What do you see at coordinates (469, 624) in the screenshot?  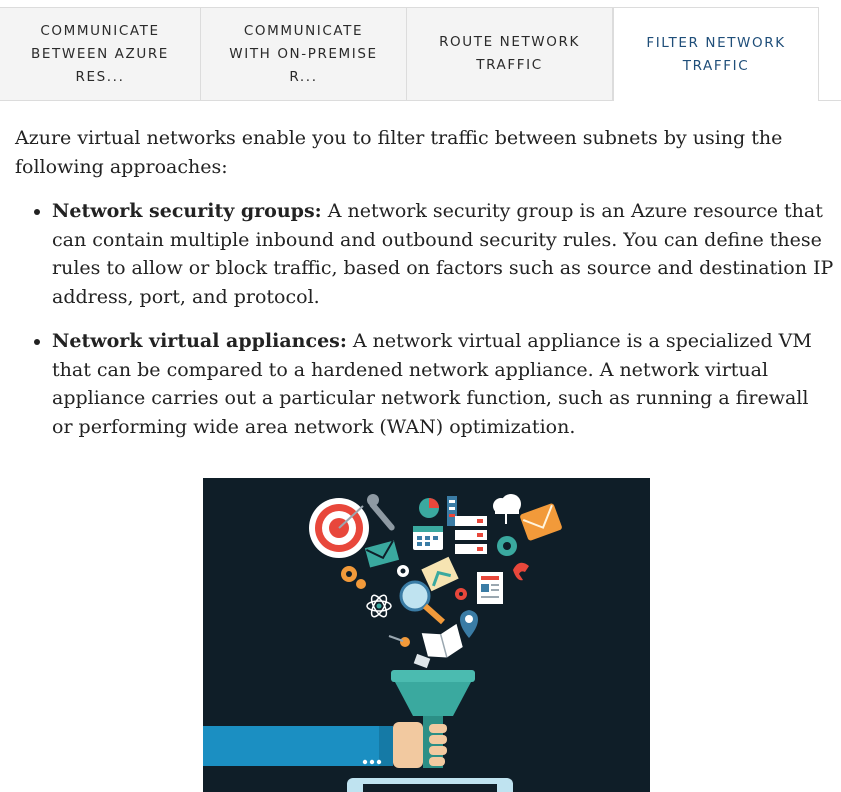 I see `map-pin-icon` at bounding box center [469, 624].